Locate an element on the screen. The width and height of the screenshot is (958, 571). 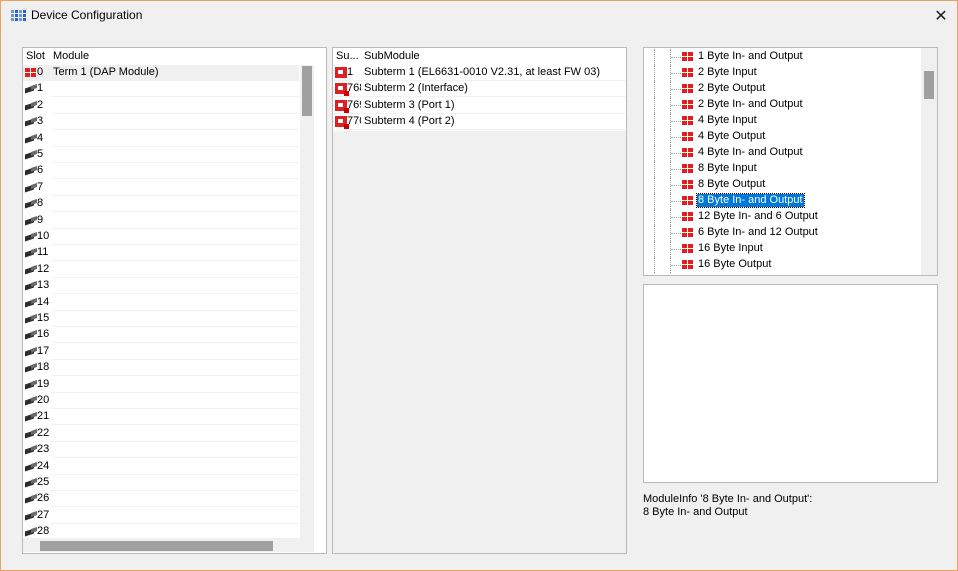
module-slot-row: 0 Term 1 (DAP Module) is located at coordinates (161, 73).